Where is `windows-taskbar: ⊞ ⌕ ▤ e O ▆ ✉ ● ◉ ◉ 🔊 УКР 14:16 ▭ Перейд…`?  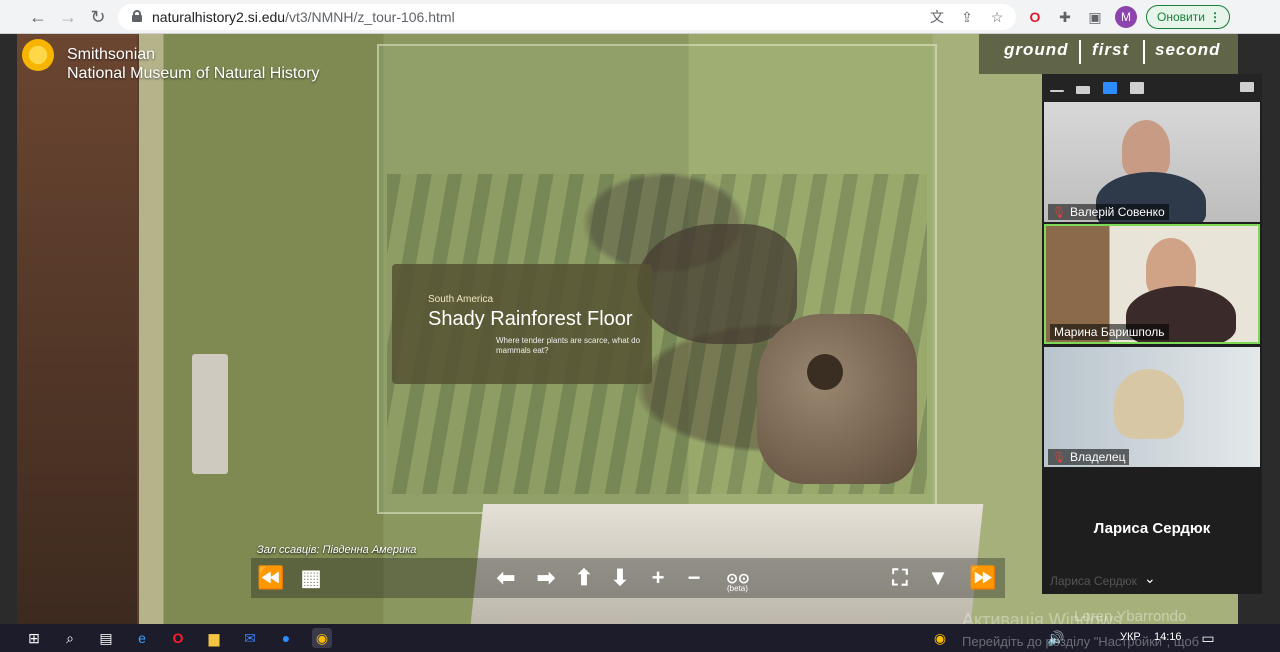 windows-taskbar: ⊞ ⌕ ▤ e O ▆ ✉ ● ◉ ◉ 🔊 УКР 14:16 ▭ Перейд… is located at coordinates (640, 638).